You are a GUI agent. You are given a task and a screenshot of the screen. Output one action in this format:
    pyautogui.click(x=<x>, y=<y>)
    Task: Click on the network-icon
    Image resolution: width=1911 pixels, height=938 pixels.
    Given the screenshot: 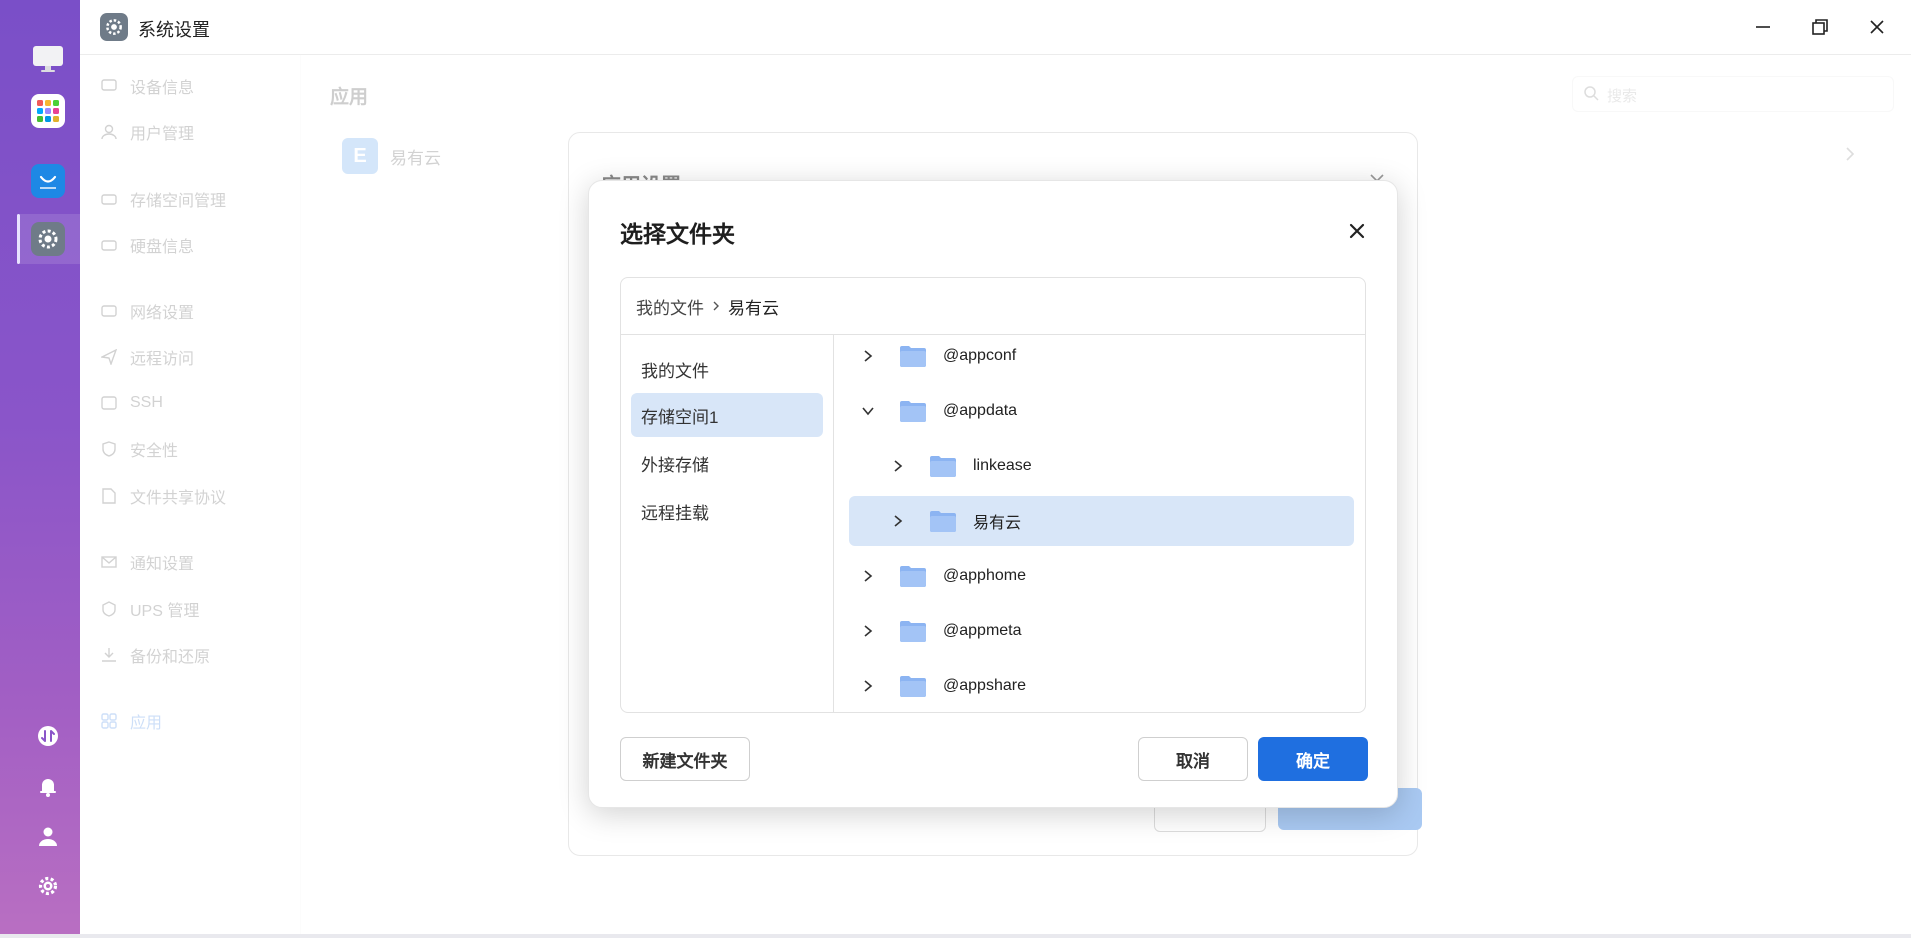 What is the action you would take?
    pyautogui.click(x=109, y=311)
    